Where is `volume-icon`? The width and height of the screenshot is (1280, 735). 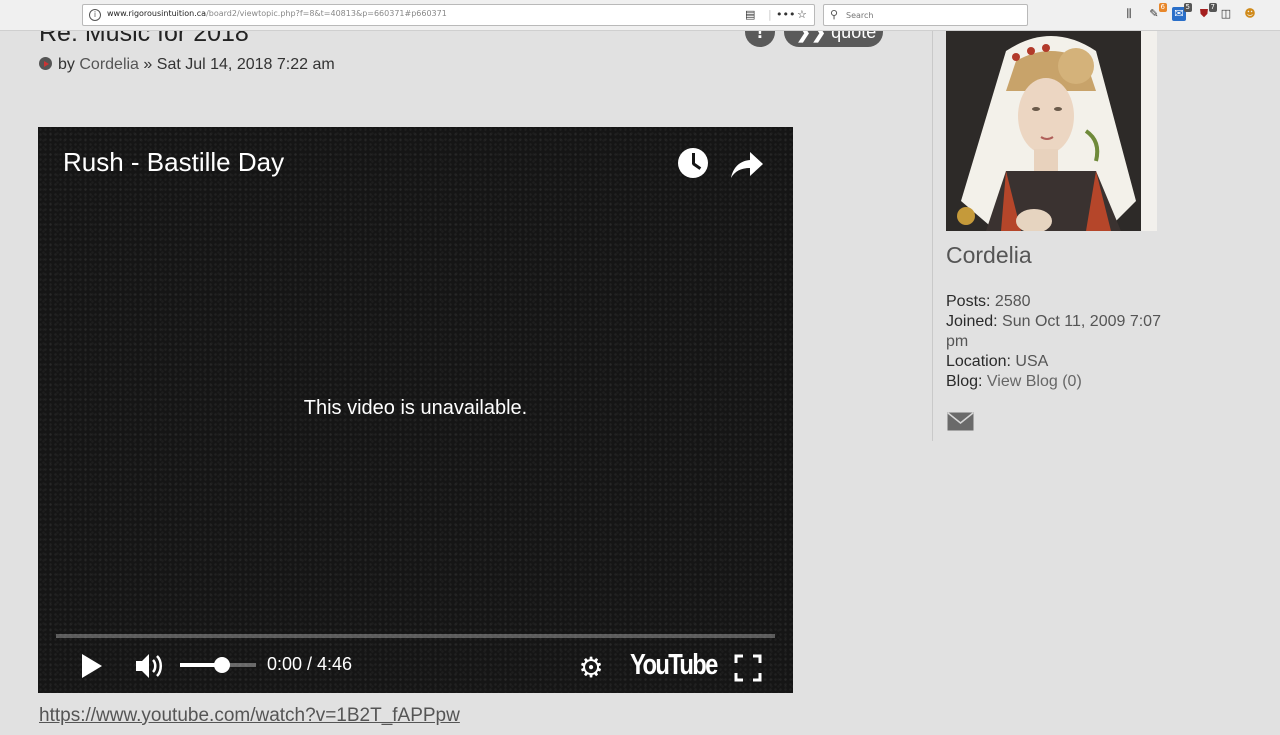
volume-icon is located at coordinates (150, 666).